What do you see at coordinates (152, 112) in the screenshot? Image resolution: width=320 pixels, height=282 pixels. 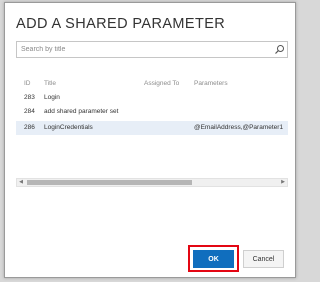 I see `table-row: 284 add shared parameter set` at bounding box center [152, 112].